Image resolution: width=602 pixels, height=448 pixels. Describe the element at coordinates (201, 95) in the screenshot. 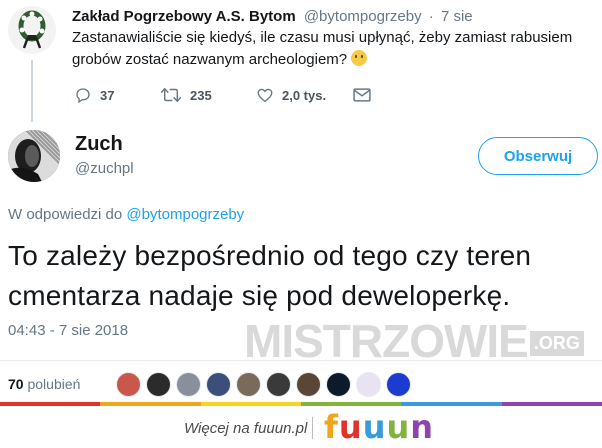

I see `retweet-count: 235` at that location.